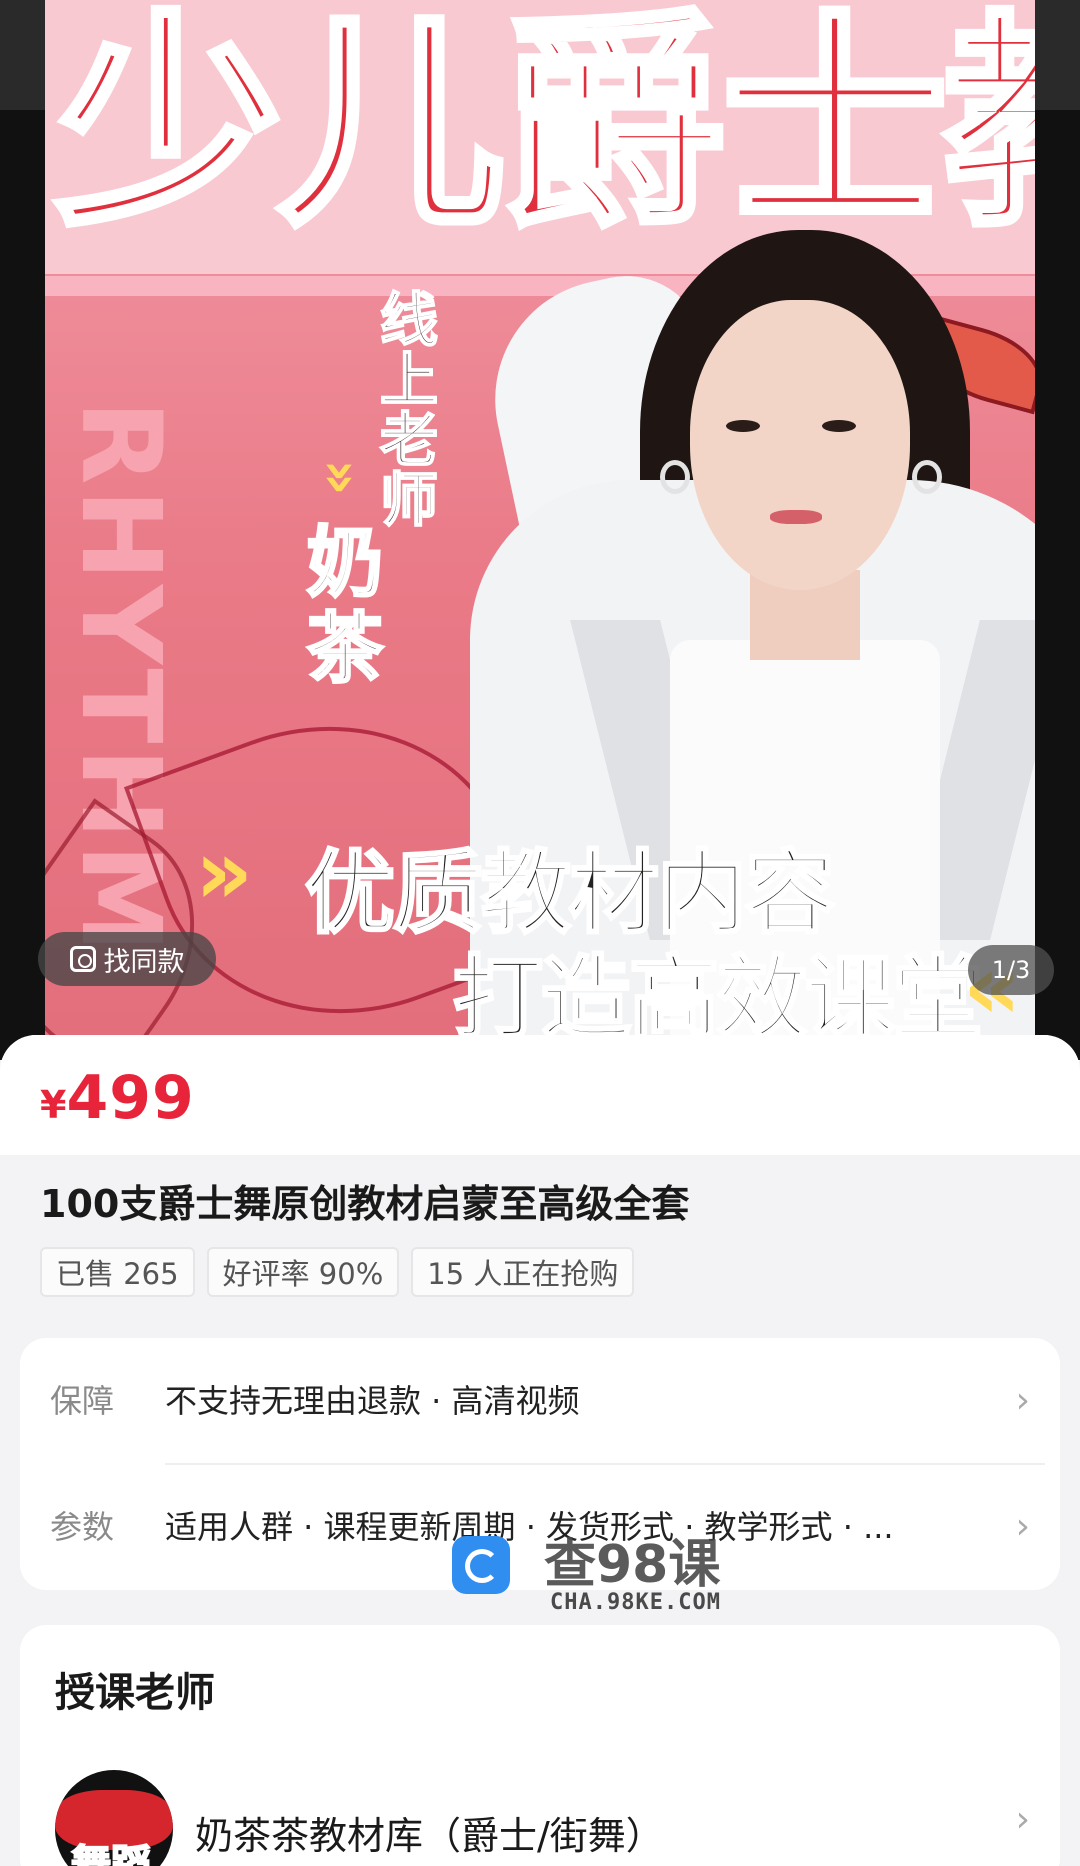 The width and height of the screenshot is (1080, 1866). I want to click on product-title: 100支爵士舞原创教材启蒙至高级全套, so click(365, 1204).